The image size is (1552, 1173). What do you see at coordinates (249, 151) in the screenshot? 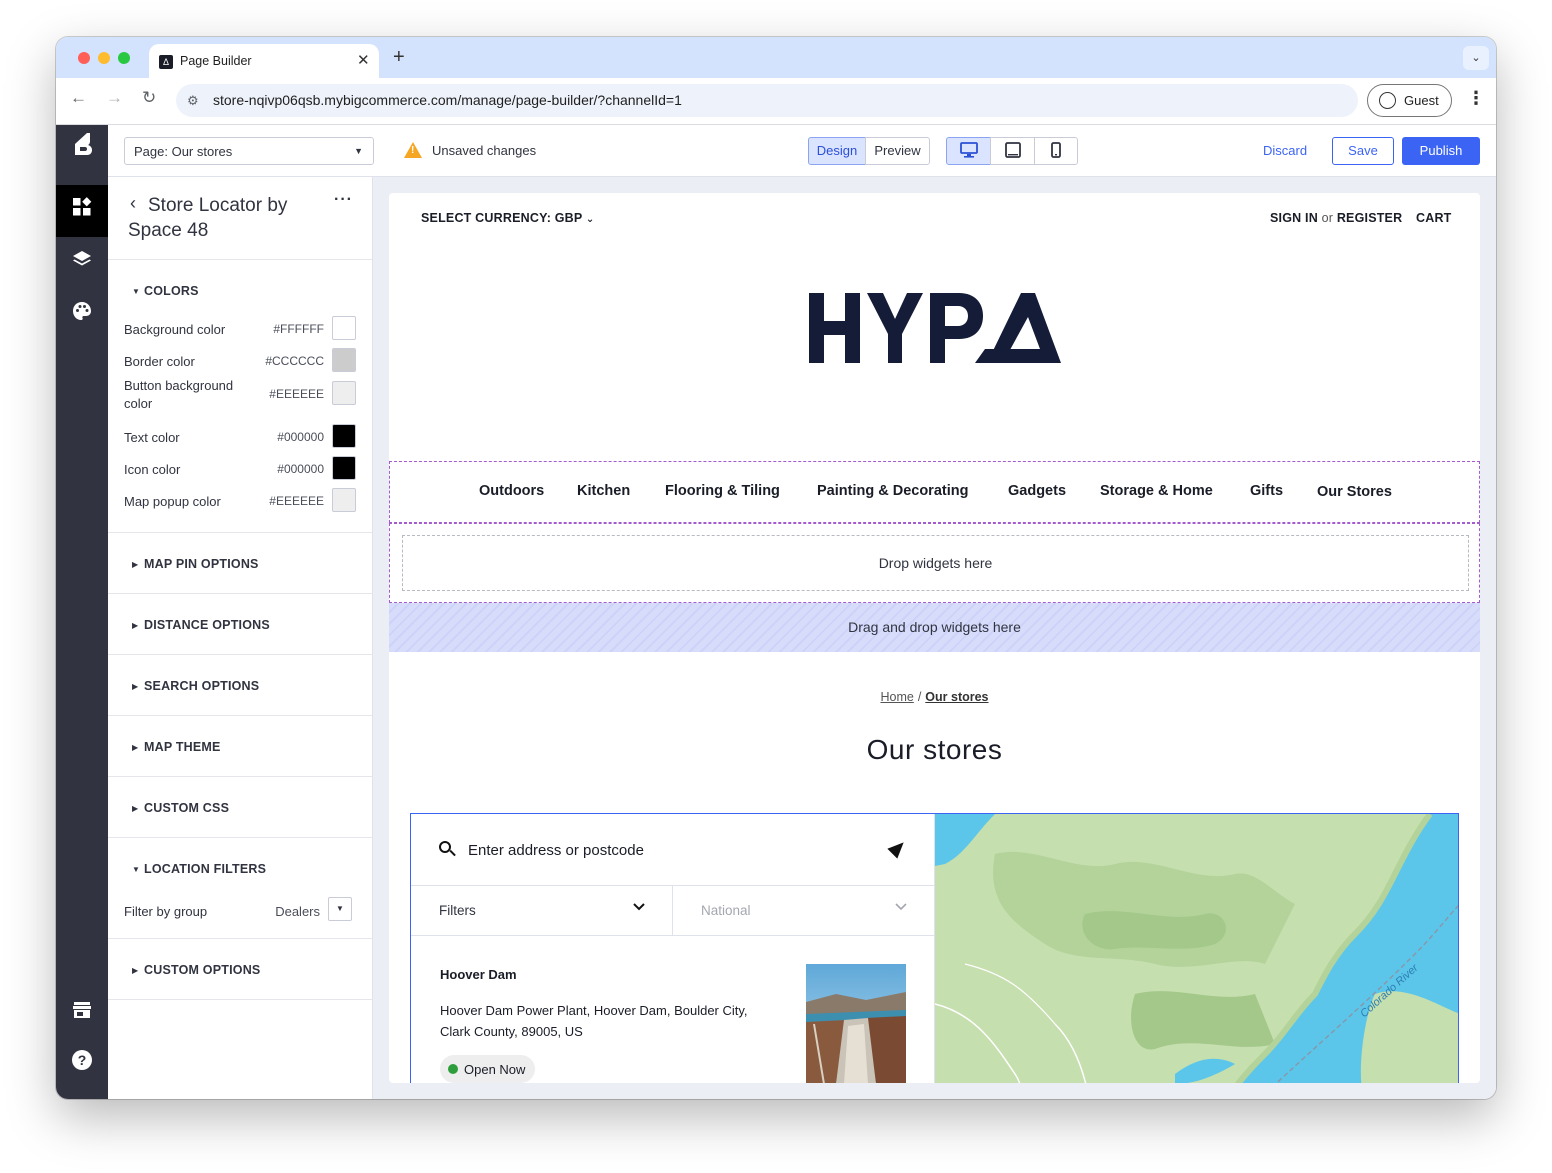
I see `page-select: Page: Our stores ▼` at bounding box center [249, 151].